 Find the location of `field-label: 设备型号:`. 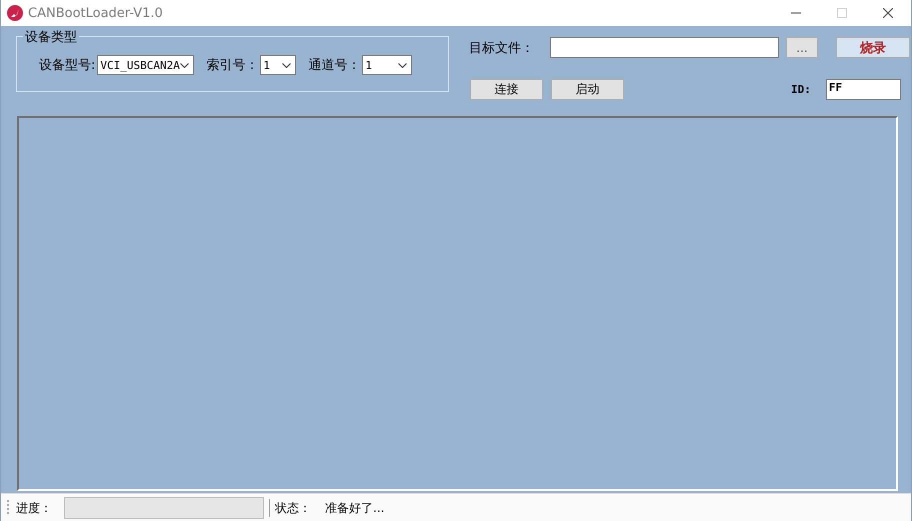

field-label: 设备型号: is located at coordinates (67, 65).